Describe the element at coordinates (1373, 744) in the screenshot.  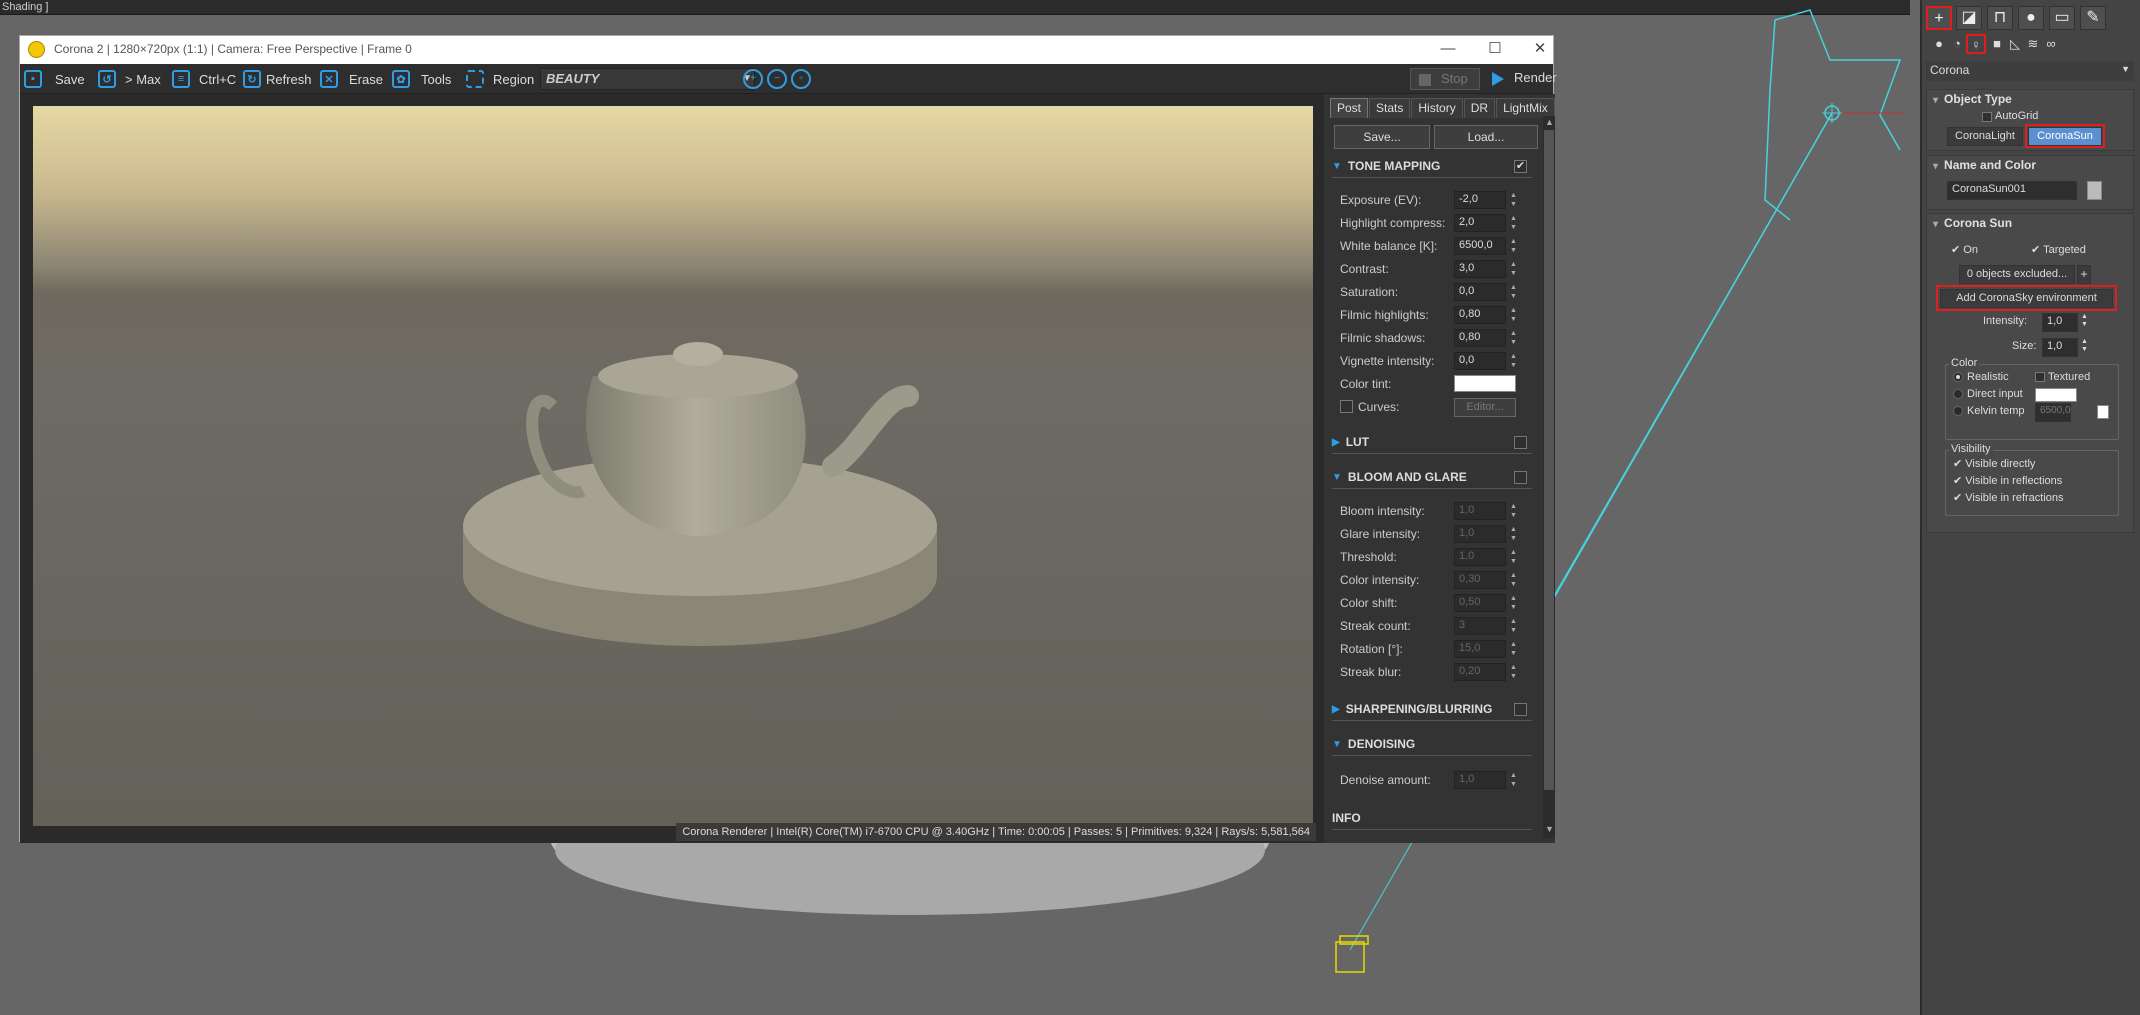
I see `section-denoising: ▼ DENOISING` at that location.